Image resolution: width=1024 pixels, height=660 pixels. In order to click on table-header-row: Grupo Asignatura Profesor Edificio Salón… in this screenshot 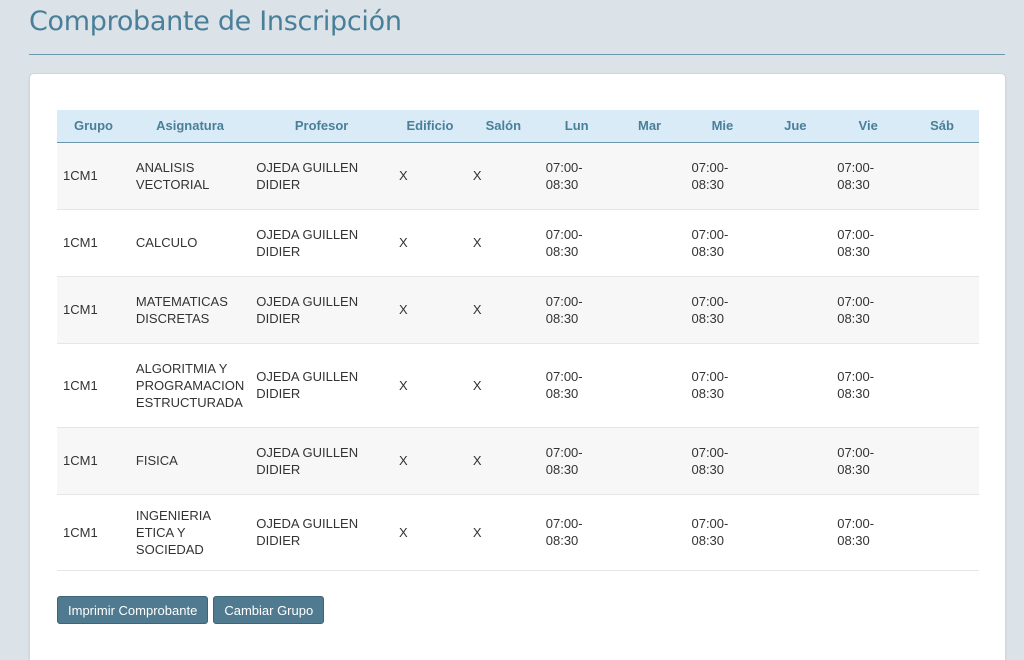, I will do `click(518, 126)`.